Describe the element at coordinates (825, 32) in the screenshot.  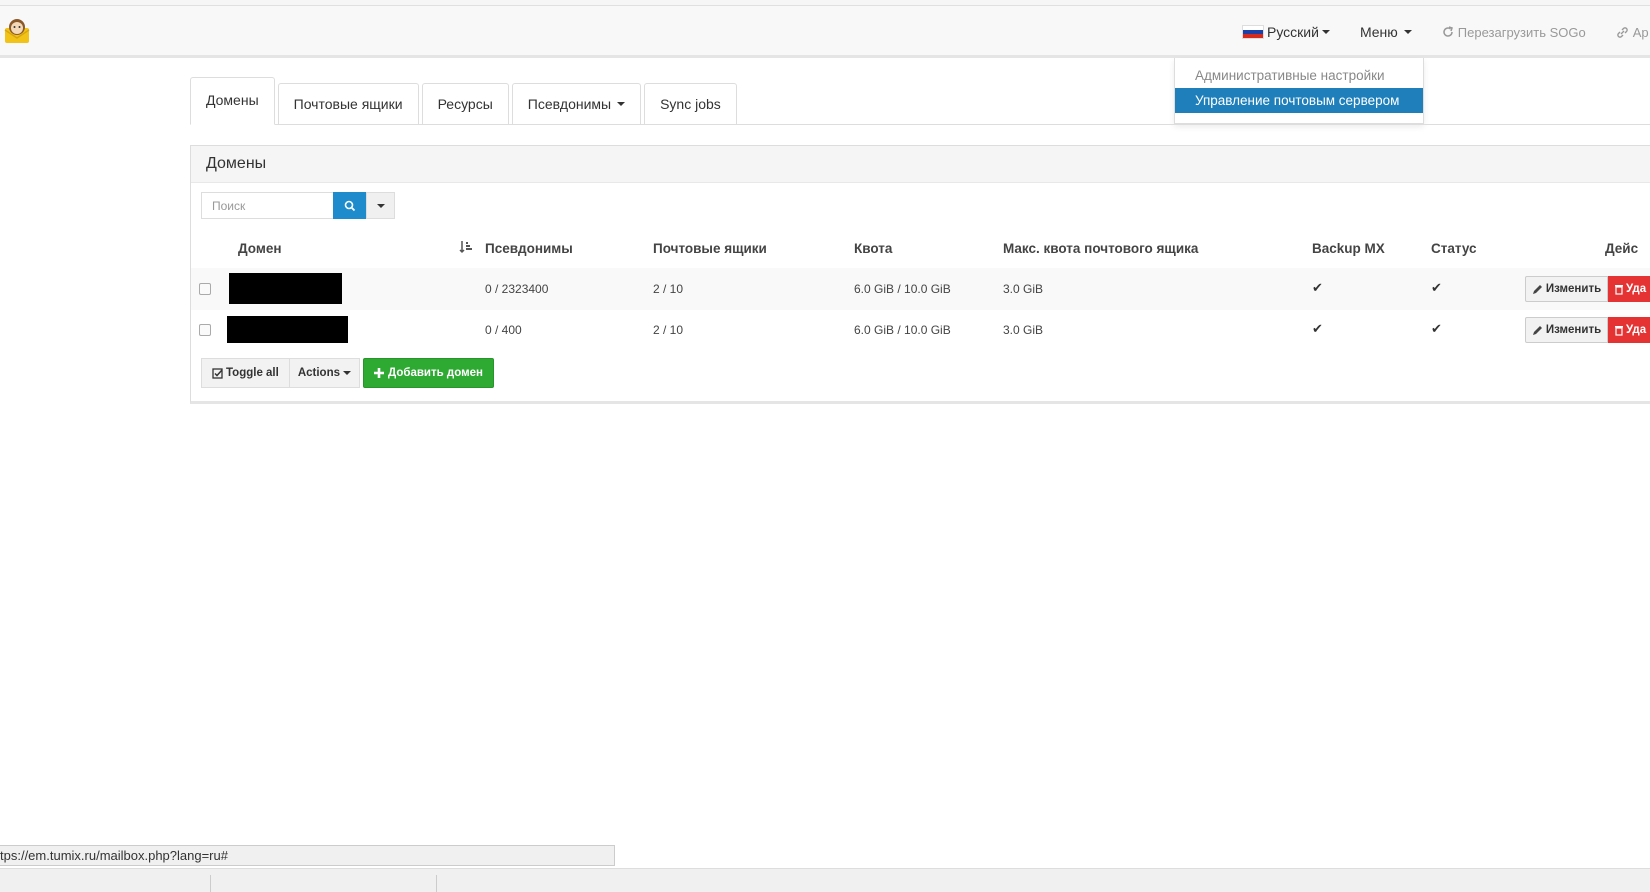
I see `navbar: Русский Меню Перезагрузить SOGo Ap` at that location.